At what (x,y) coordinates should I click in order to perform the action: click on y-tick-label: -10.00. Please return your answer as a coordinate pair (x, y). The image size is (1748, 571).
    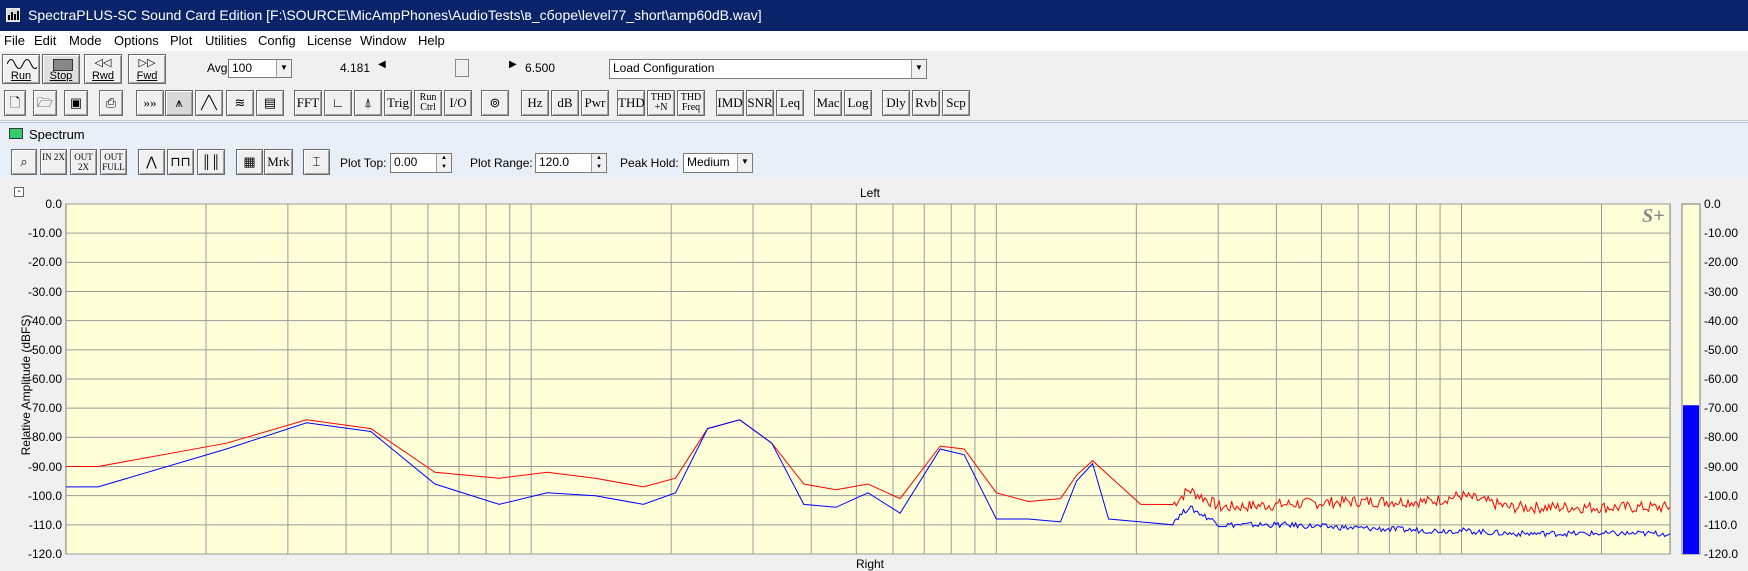
    Looking at the image, I should click on (44, 233).